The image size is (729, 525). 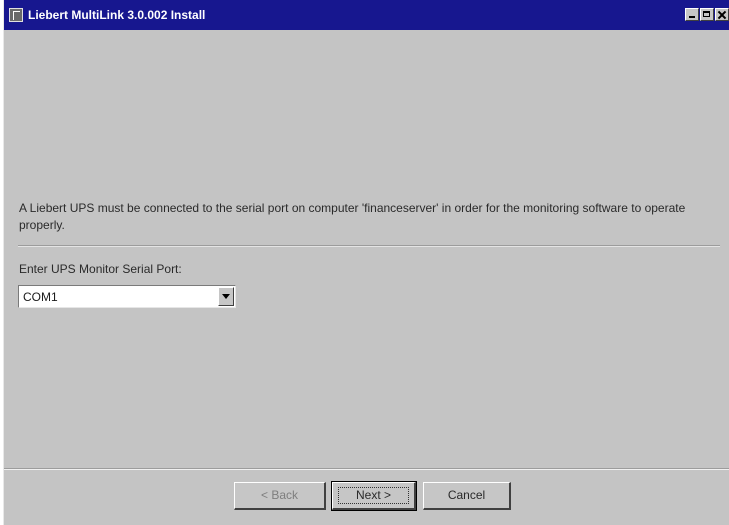 I want to click on back-button: < Back, so click(x=280, y=496).